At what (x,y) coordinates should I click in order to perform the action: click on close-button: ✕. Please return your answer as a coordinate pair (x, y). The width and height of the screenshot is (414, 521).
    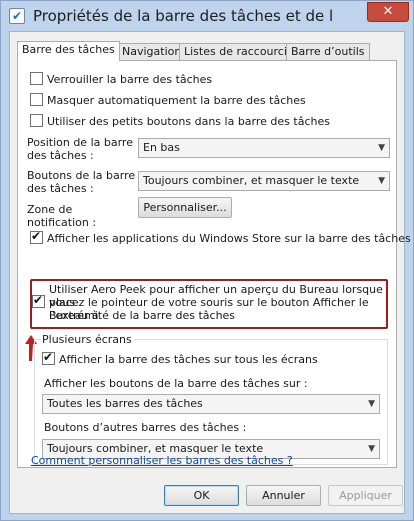
    Looking at the image, I should click on (388, 12).